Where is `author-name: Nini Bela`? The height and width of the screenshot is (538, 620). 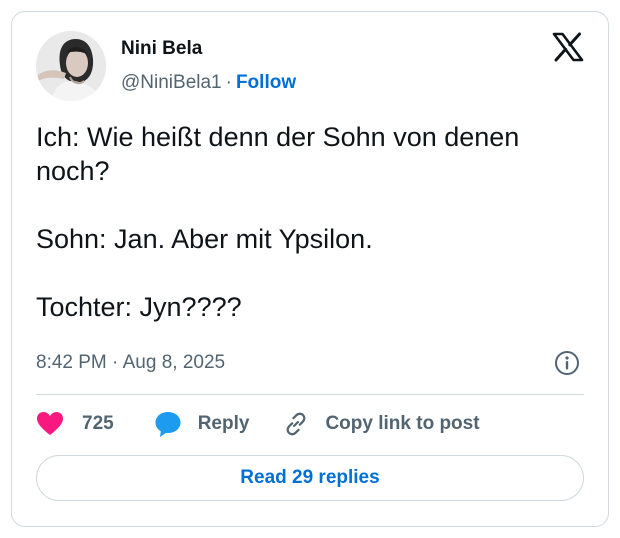 author-name: Nini Bela is located at coordinates (161, 49).